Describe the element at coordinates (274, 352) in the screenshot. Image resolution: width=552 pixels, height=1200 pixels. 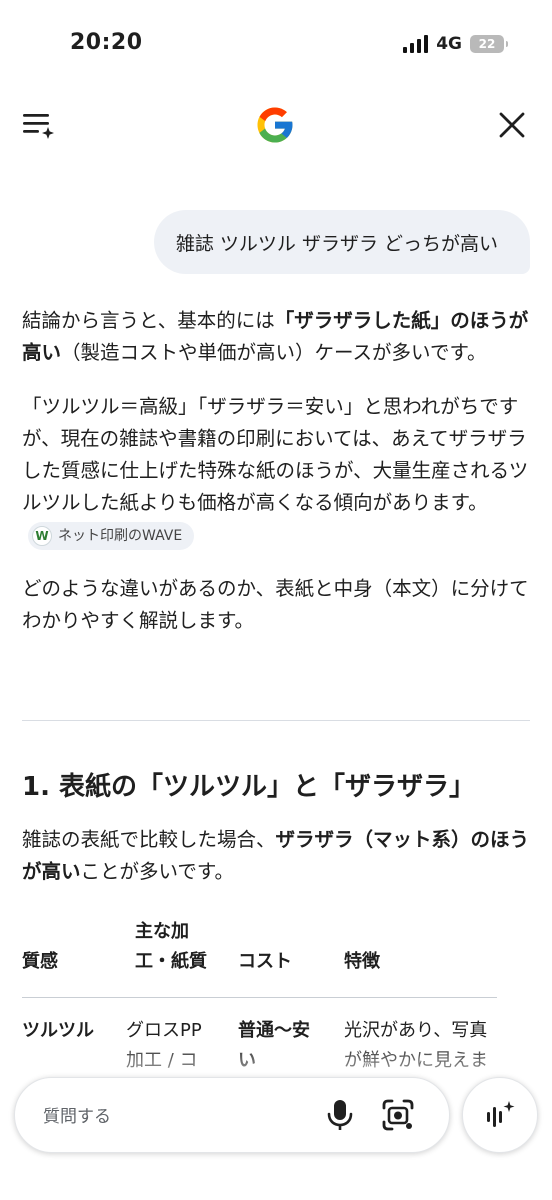
I see `answer-text: （製造コストや単価が高い）ケースが多いです。` at that location.